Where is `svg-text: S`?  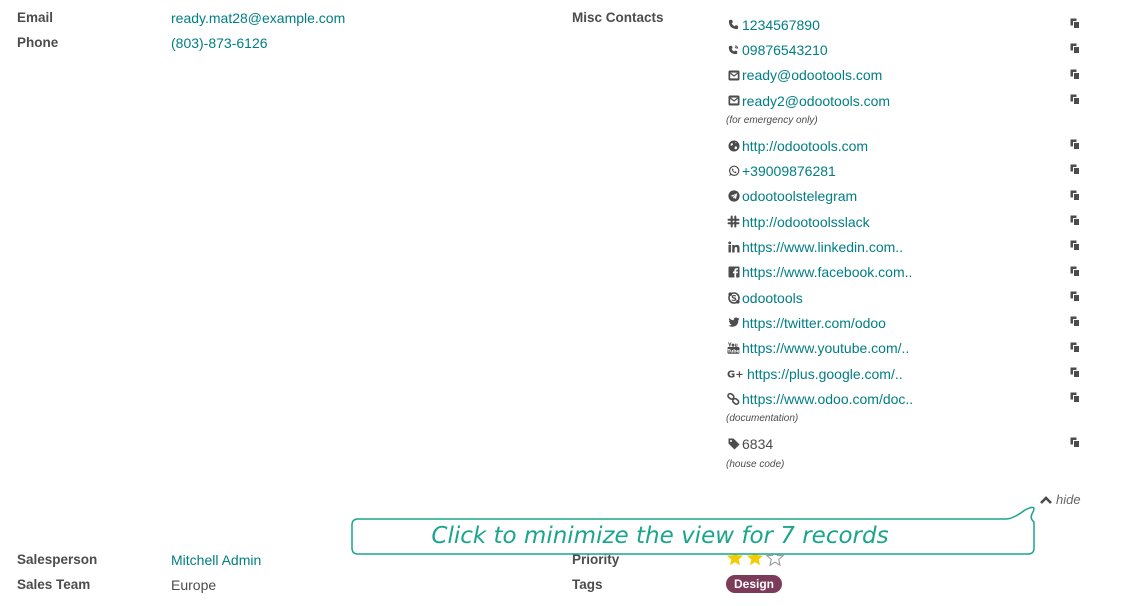 svg-text: S is located at coordinates (734, 297).